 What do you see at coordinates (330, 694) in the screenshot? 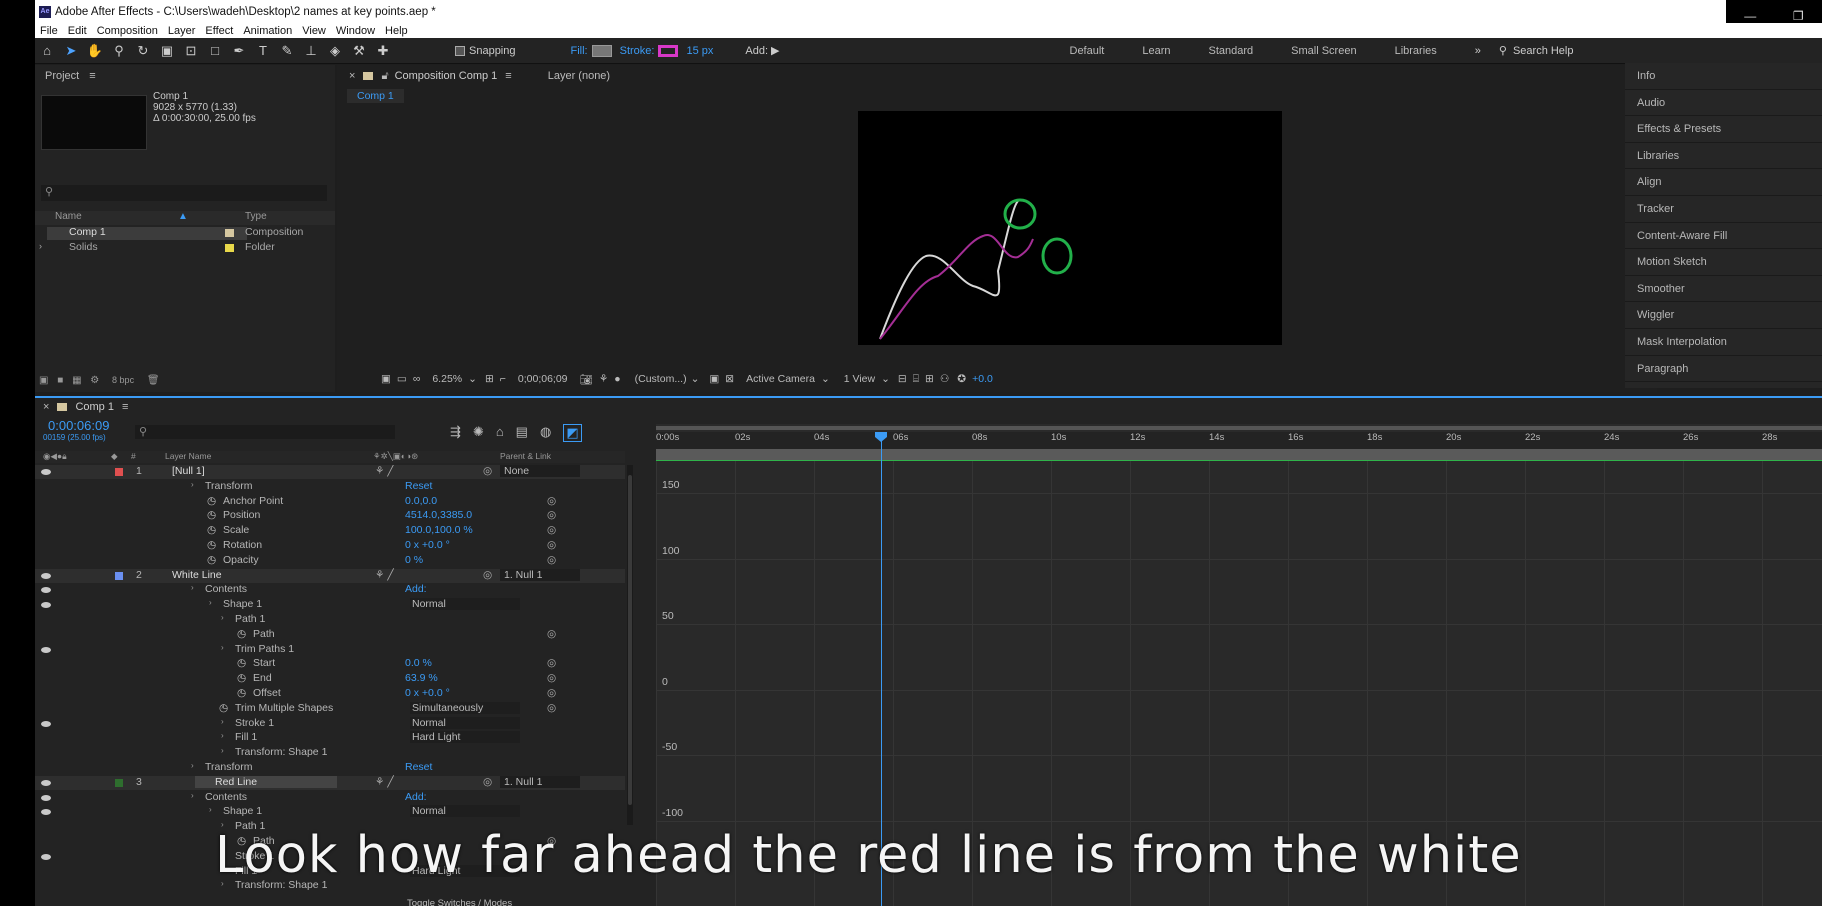
I see `property-row: › Offset 0 x +0.0 ° ◷ ◎` at bounding box center [330, 694].